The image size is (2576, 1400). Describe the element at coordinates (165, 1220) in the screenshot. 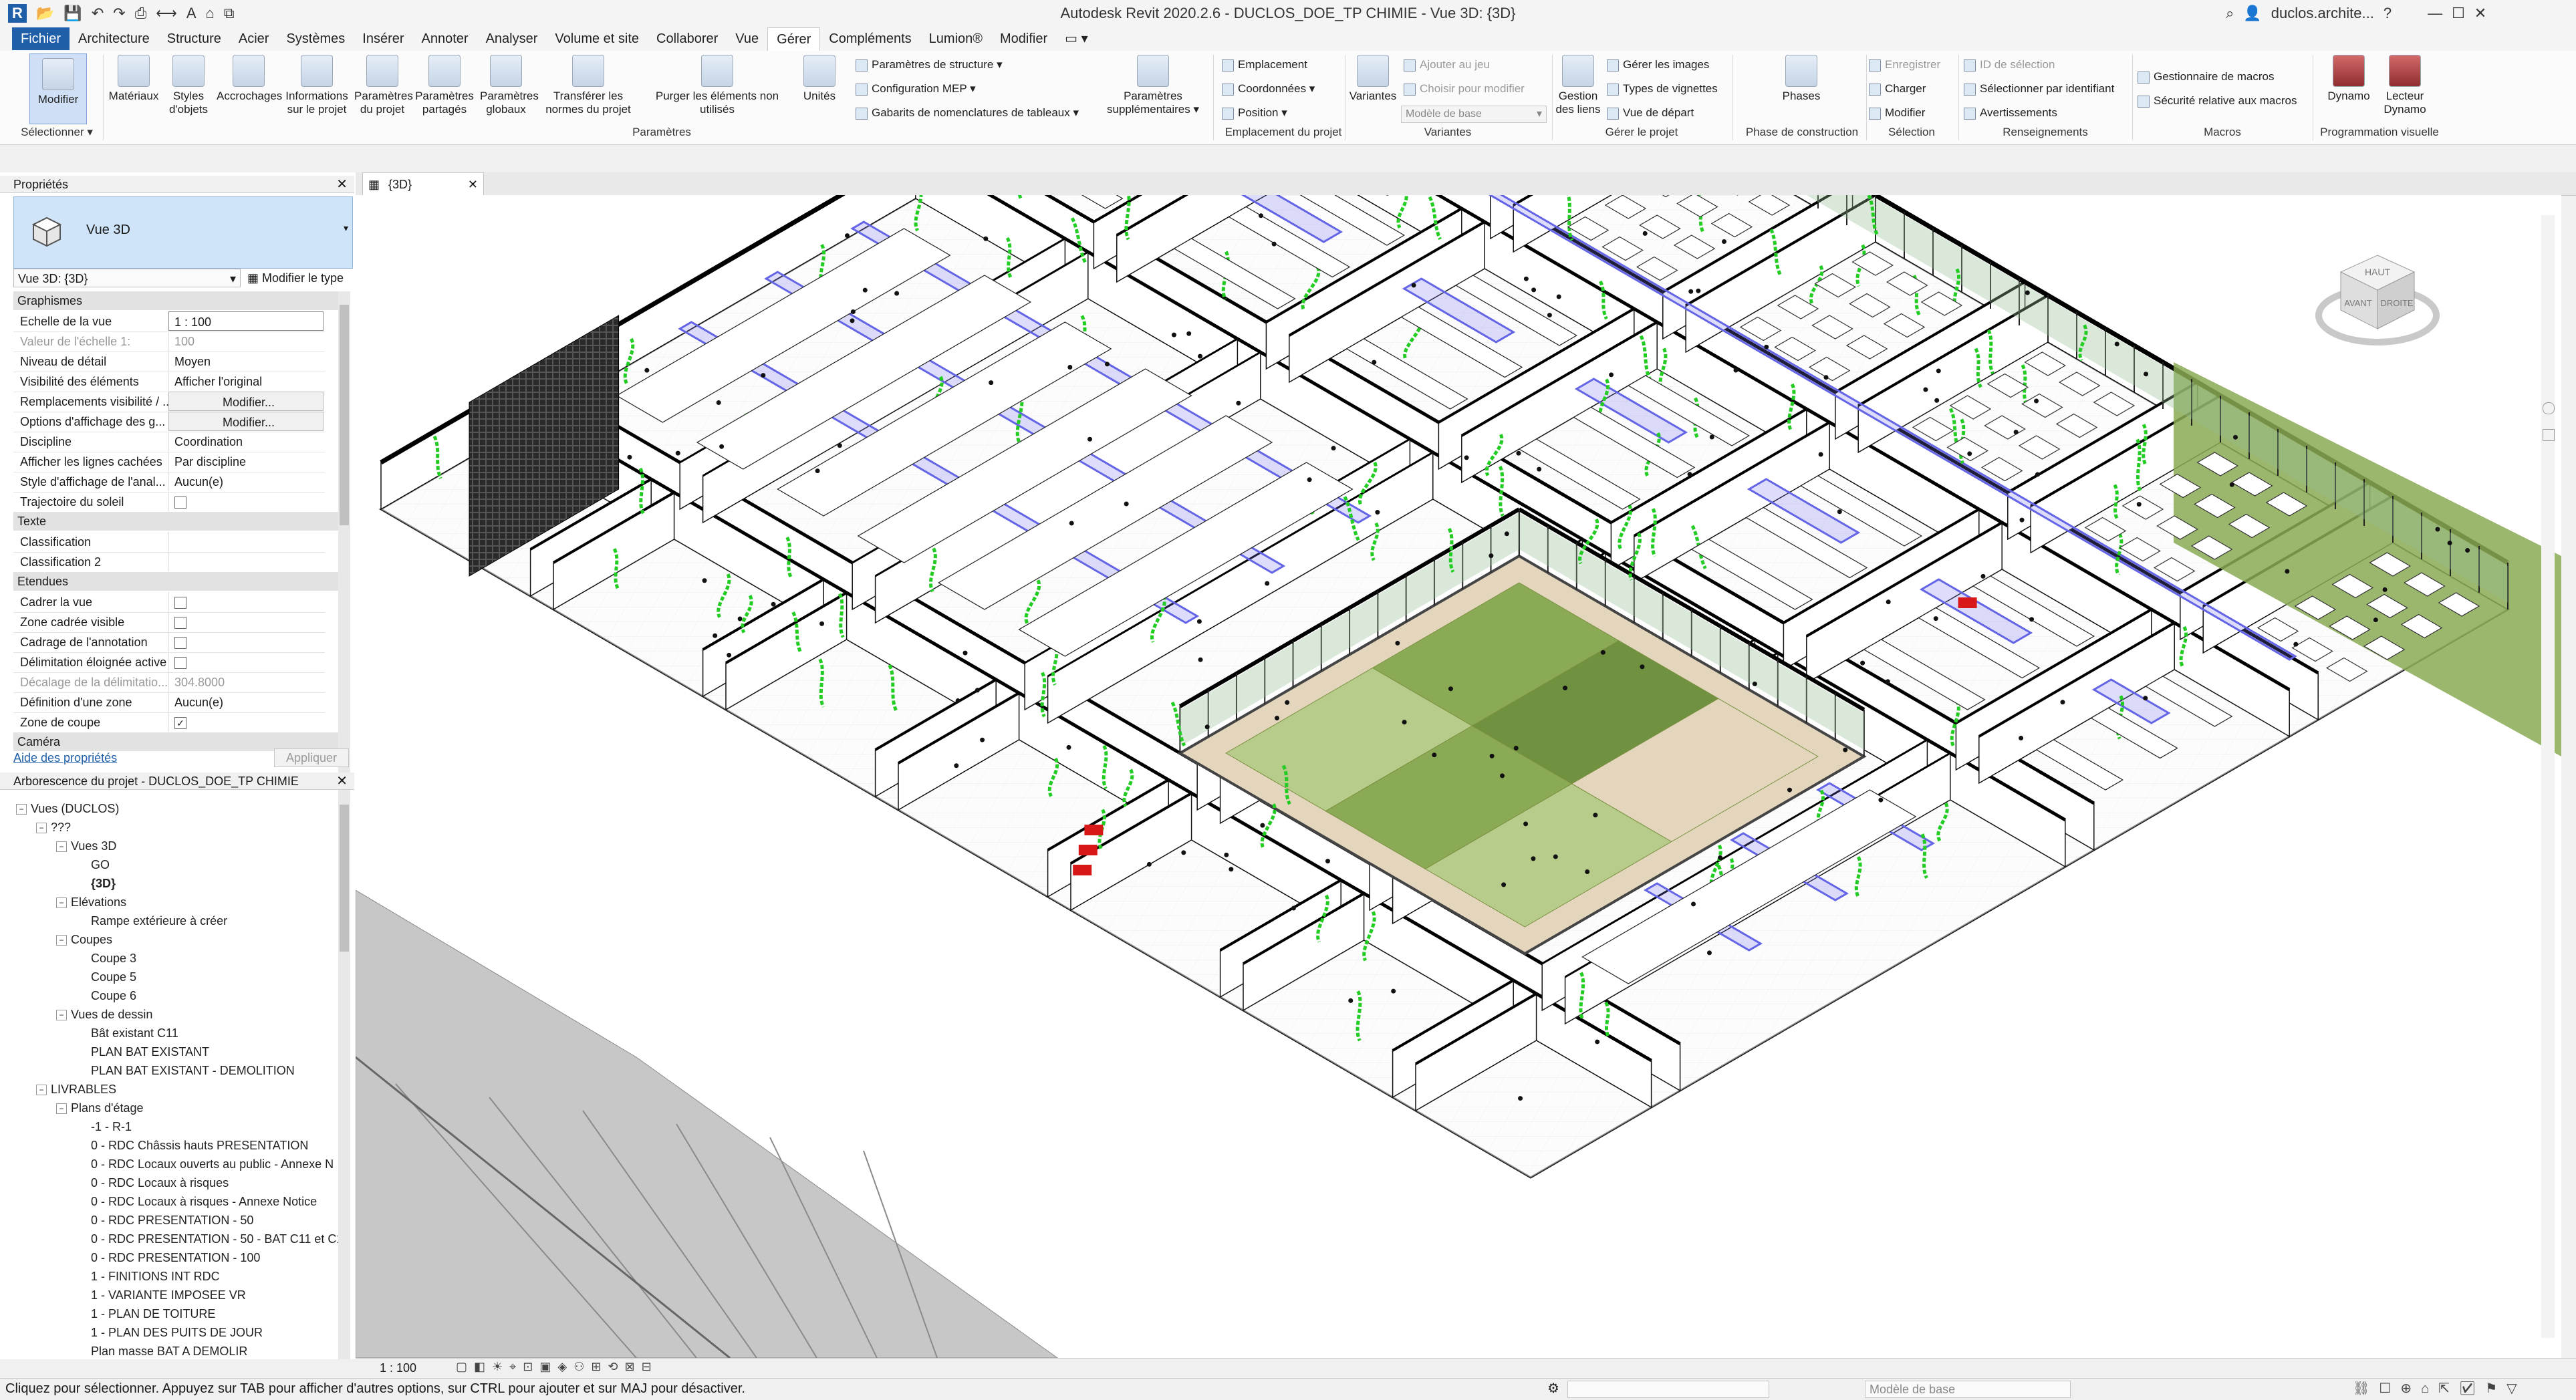

I see `tree-item: 0 - RDC PRESENTATION - 50` at that location.